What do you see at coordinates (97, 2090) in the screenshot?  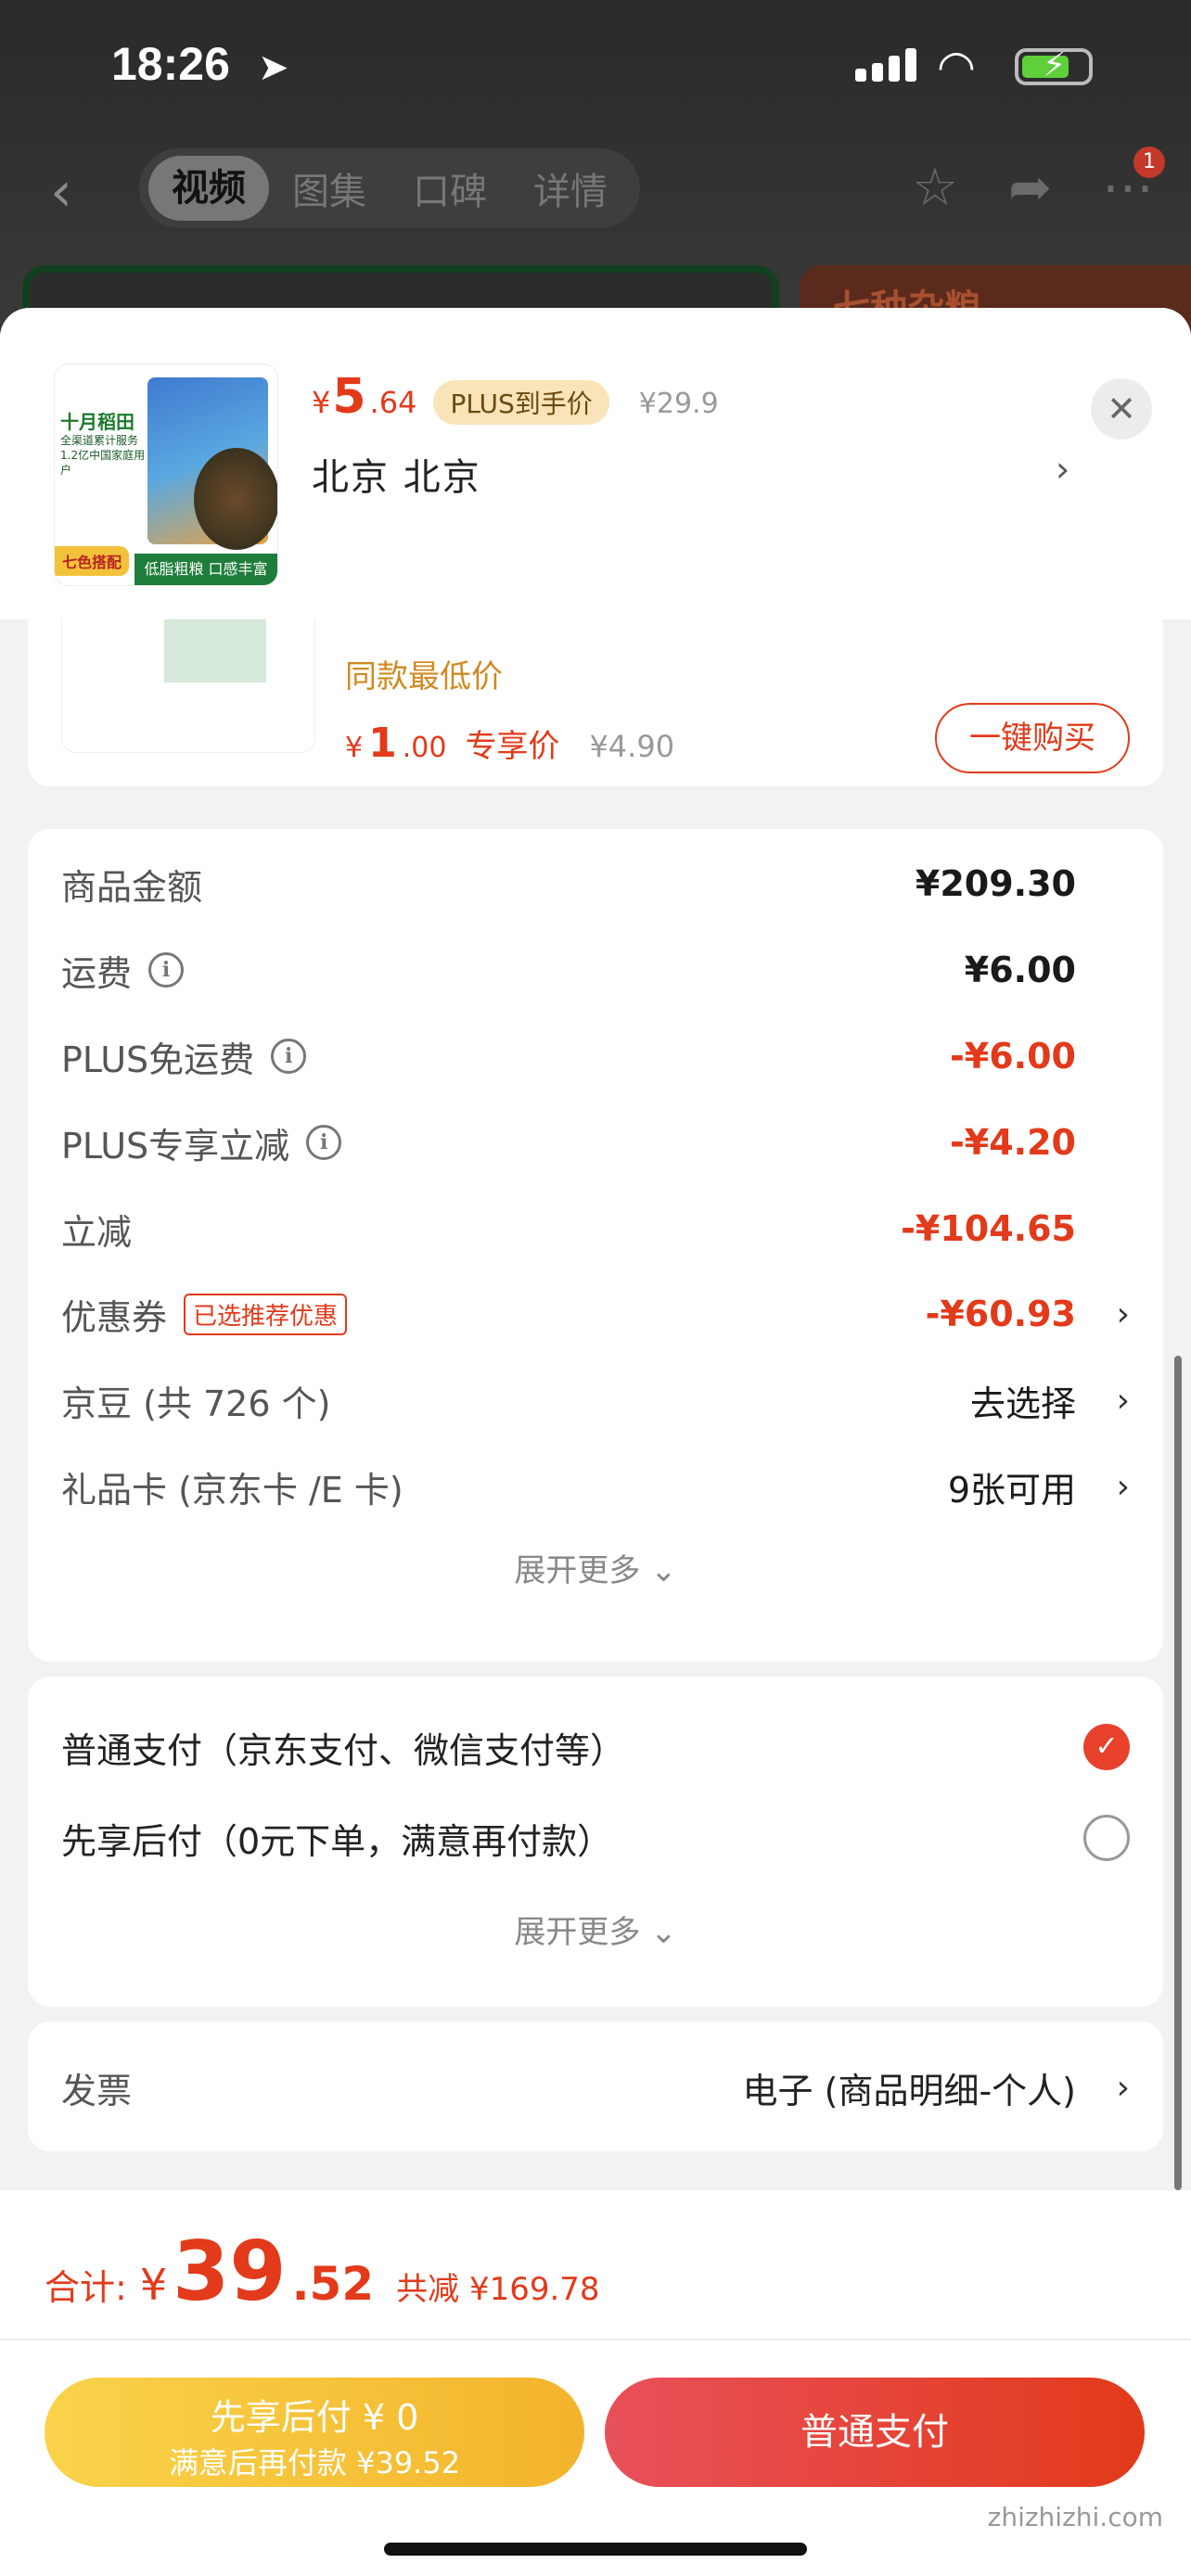 I see `invoice-label: 发票` at bounding box center [97, 2090].